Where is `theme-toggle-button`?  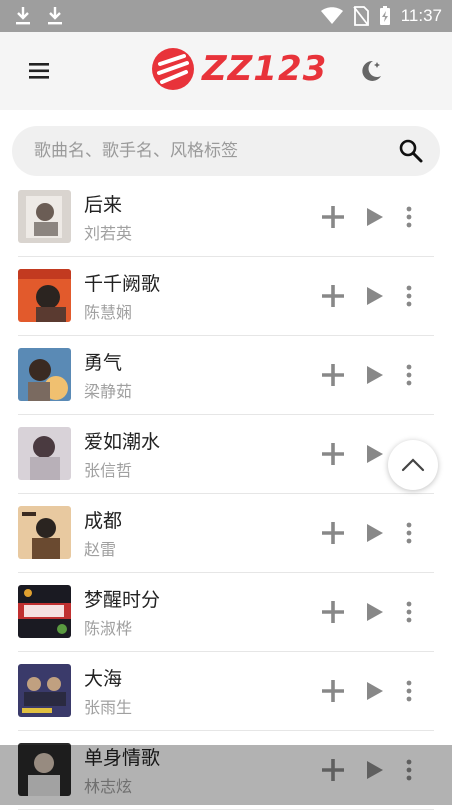
theme-toggle-button is located at coordinates (371, 71).